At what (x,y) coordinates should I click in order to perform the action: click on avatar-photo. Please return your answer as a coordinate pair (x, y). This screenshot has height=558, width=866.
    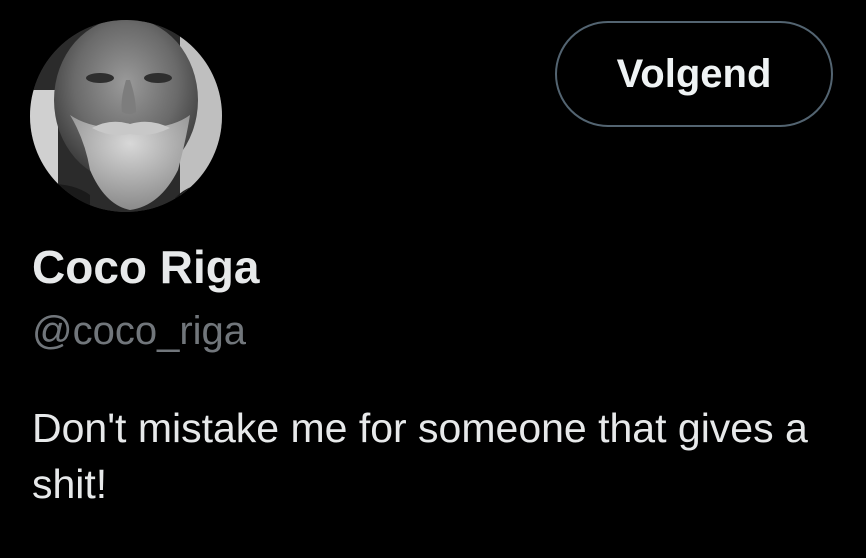
    Looking at the image, I should click on (126, 116).